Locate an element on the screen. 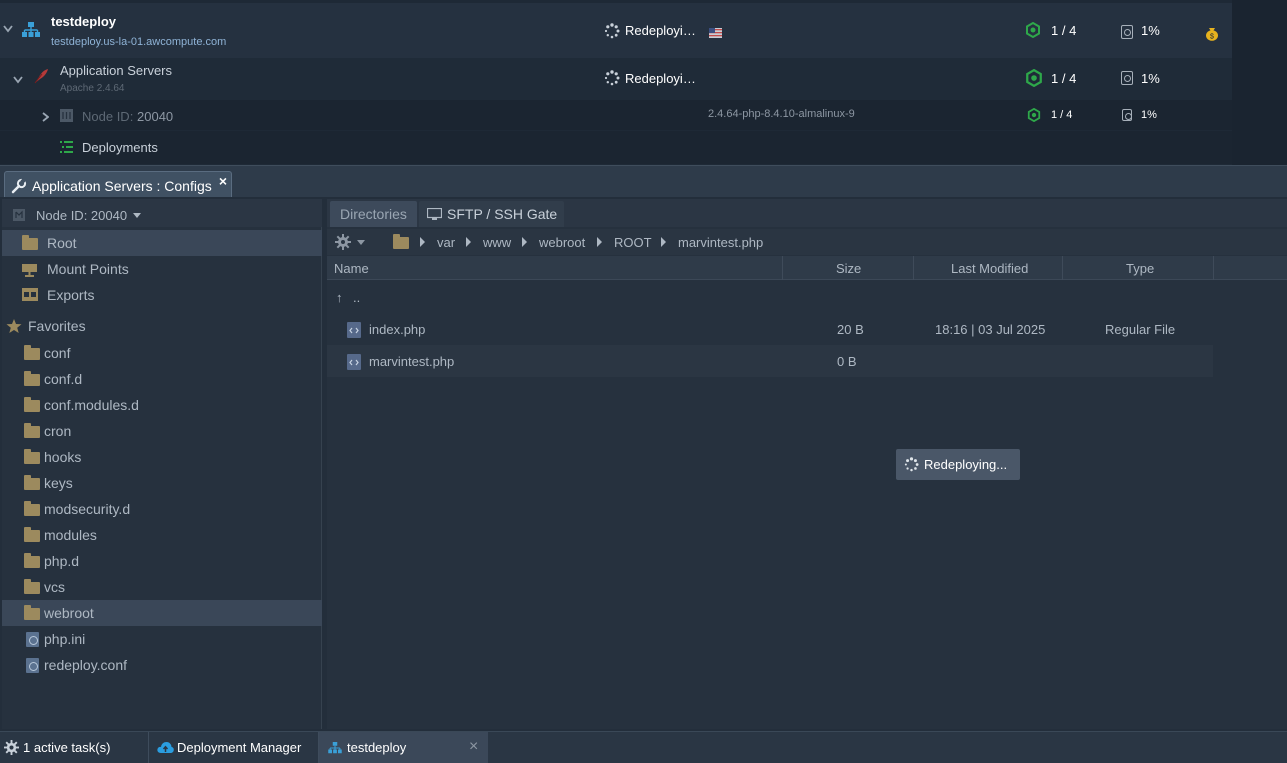  file-modified: 18:16 | 03 Jul 2025 is located at coordinates (990, 329).